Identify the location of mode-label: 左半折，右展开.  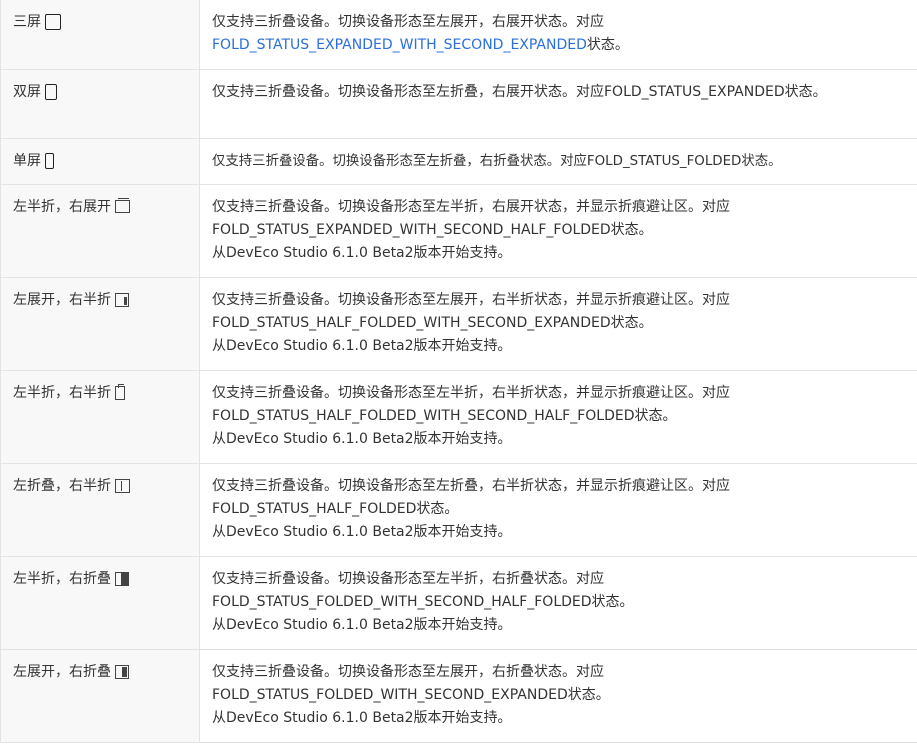
(62, 206).